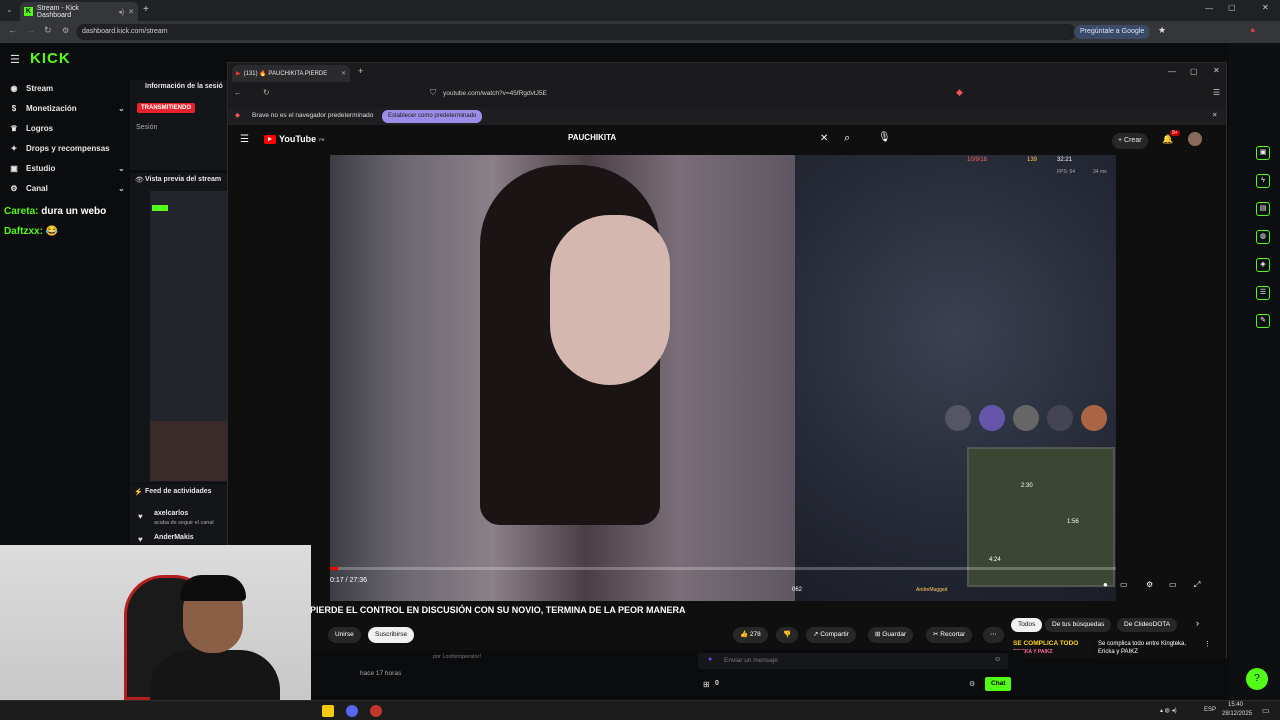 Image resolution: width=1280 pixels, height=720 pixels. What do you see at coordinates (884, 137) in the screenshot?
I see `microphone-icon: 🎙` at bounding box center [884, 137].